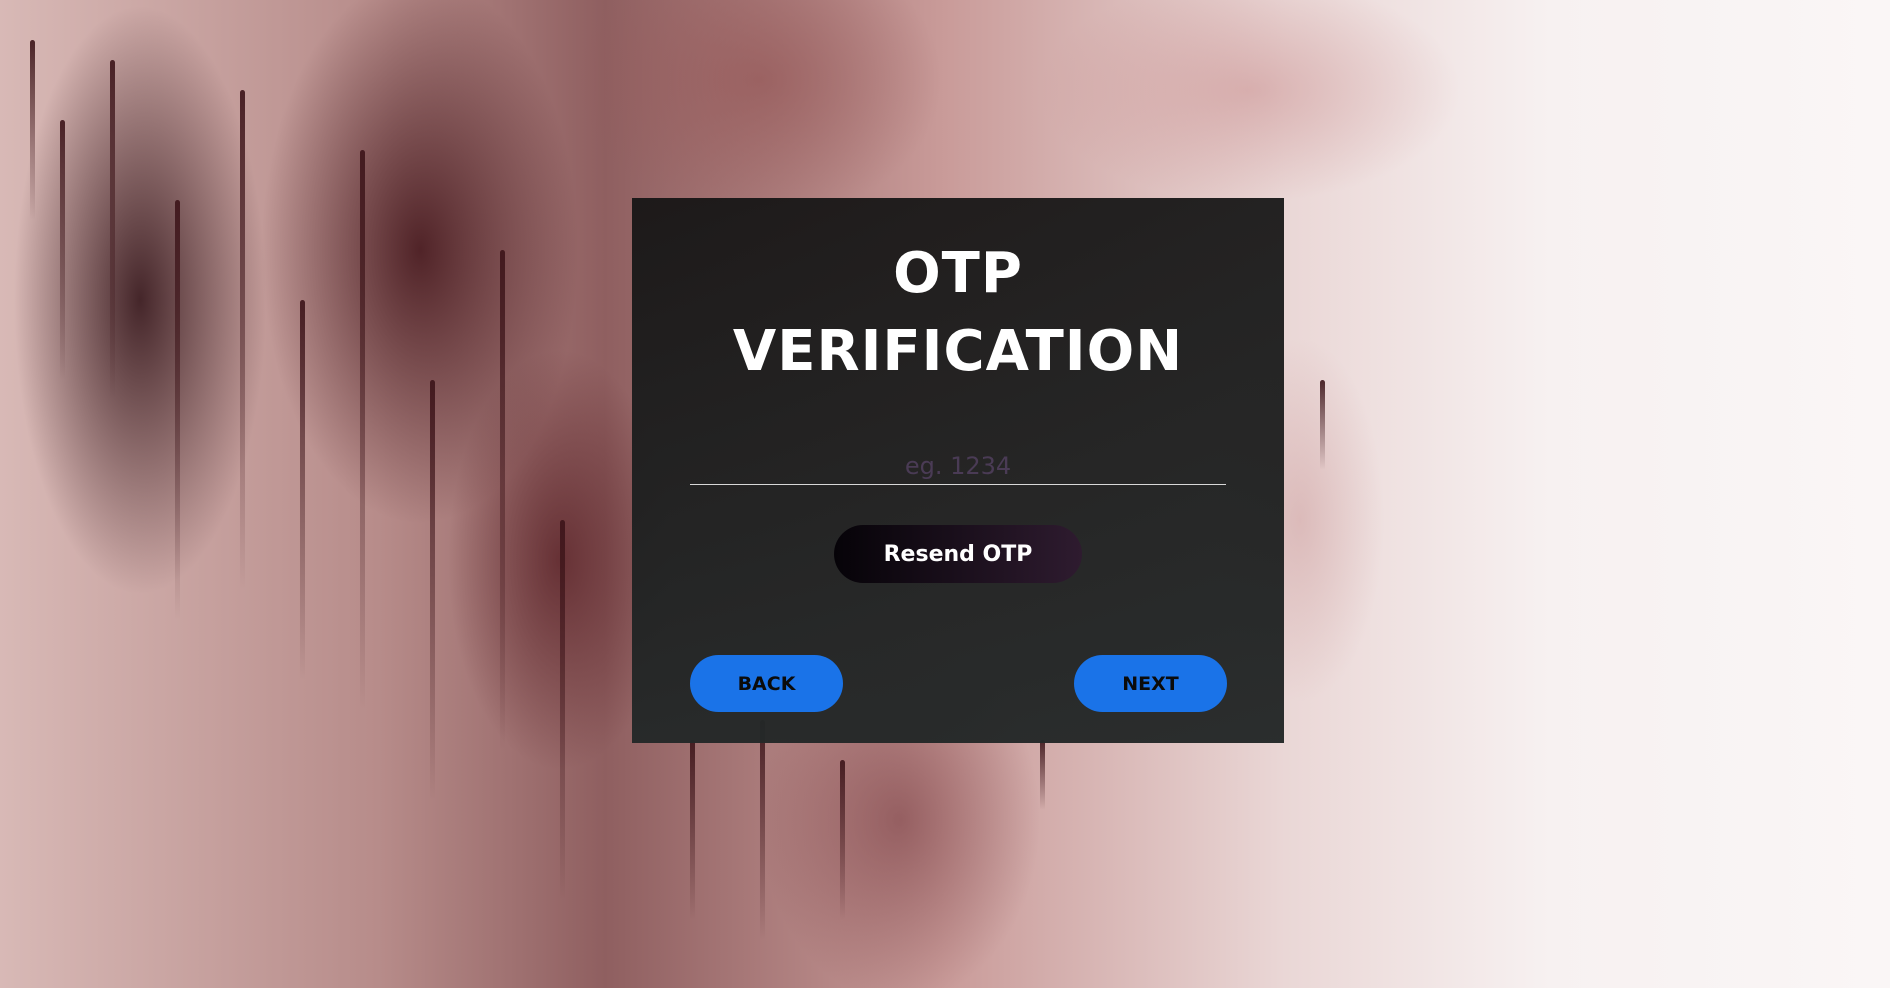 The width and height of the screenshot is (1890, 988). Describe the element at coordinates (958, 273) in the screenshot. I see `page-title-line1: OTP` at that location.